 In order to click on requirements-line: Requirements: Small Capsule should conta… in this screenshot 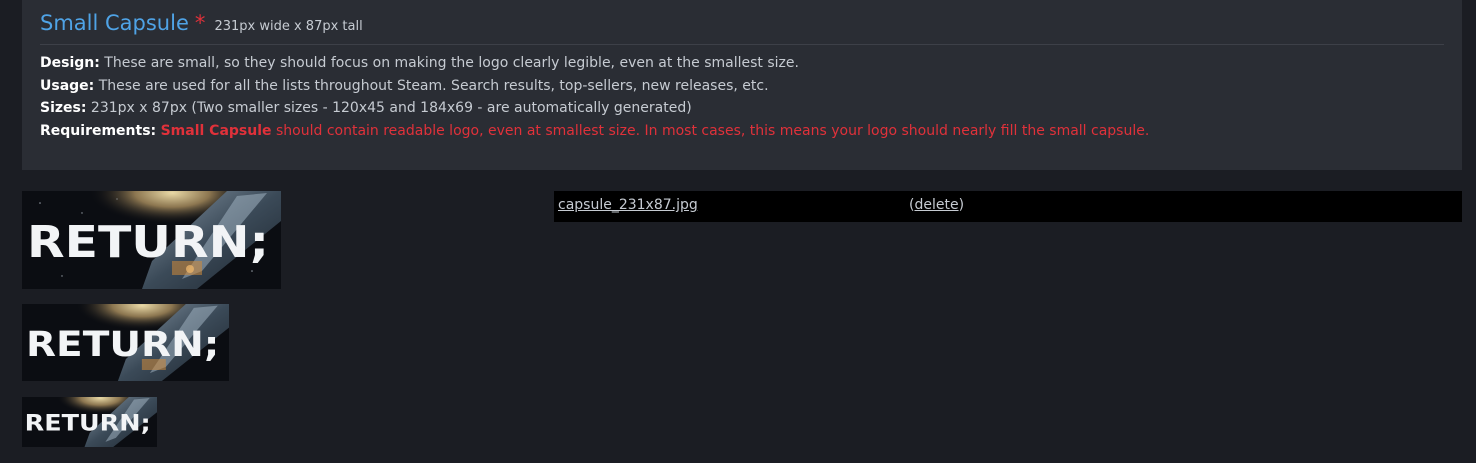, I will do `click(742, 131)`.